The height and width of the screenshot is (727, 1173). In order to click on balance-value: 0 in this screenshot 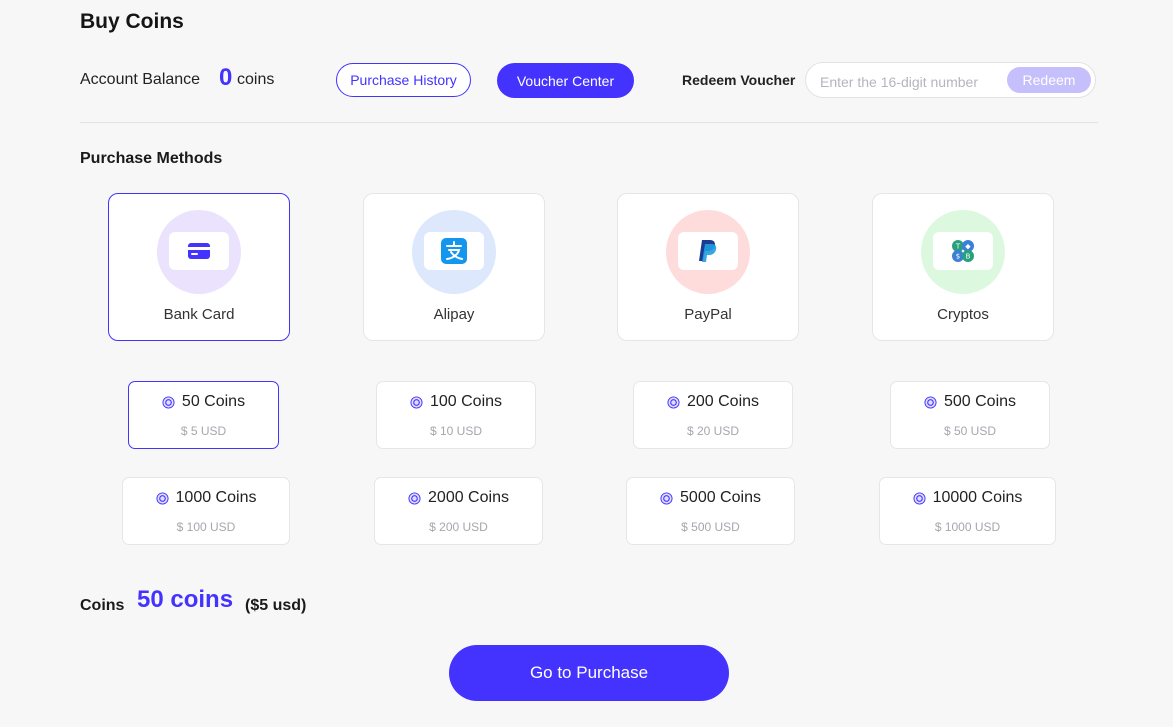, I will do `click(226, 77)`.